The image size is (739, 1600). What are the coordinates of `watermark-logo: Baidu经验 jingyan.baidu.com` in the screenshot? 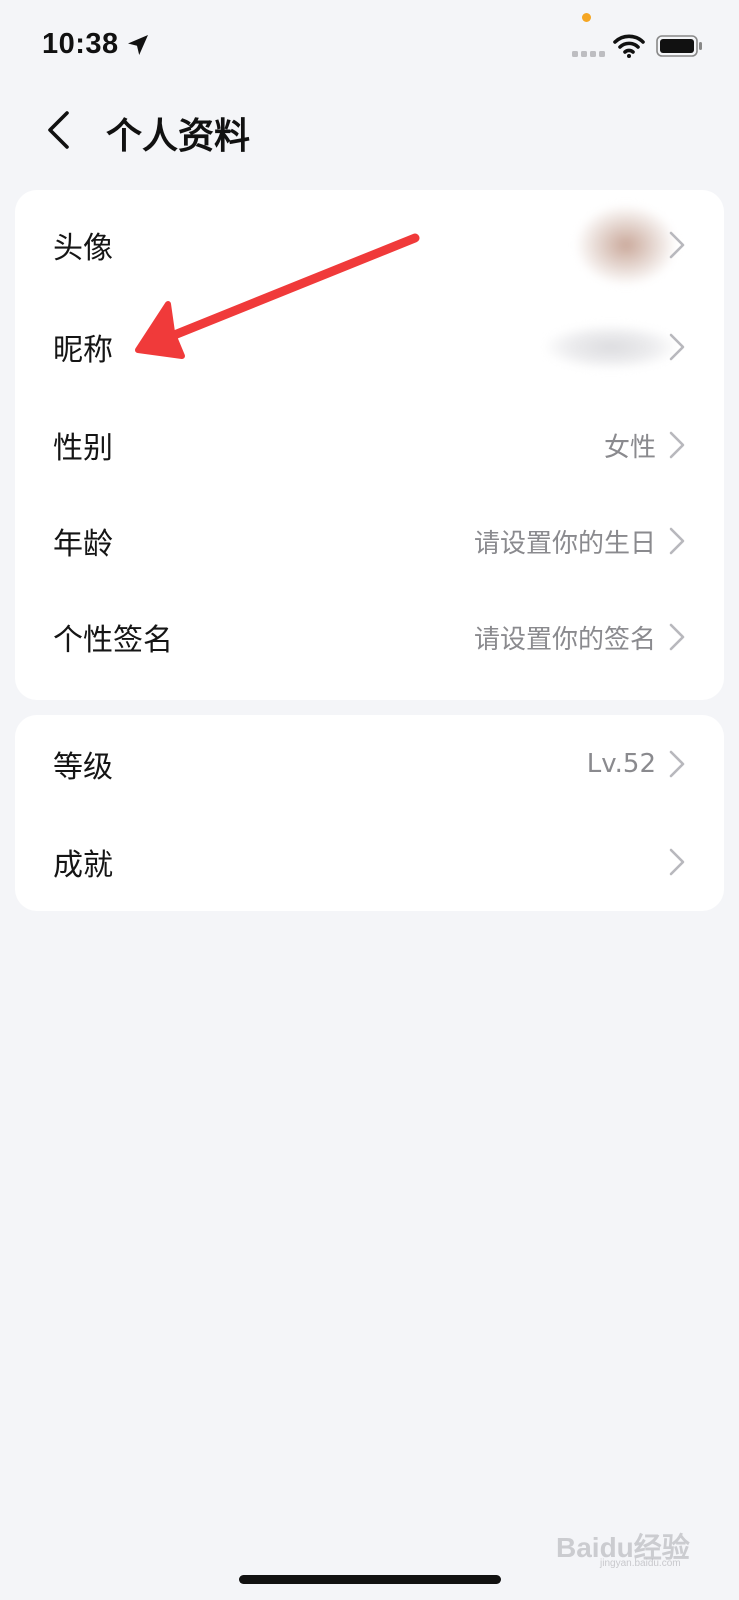 It's located at (636, 1543).